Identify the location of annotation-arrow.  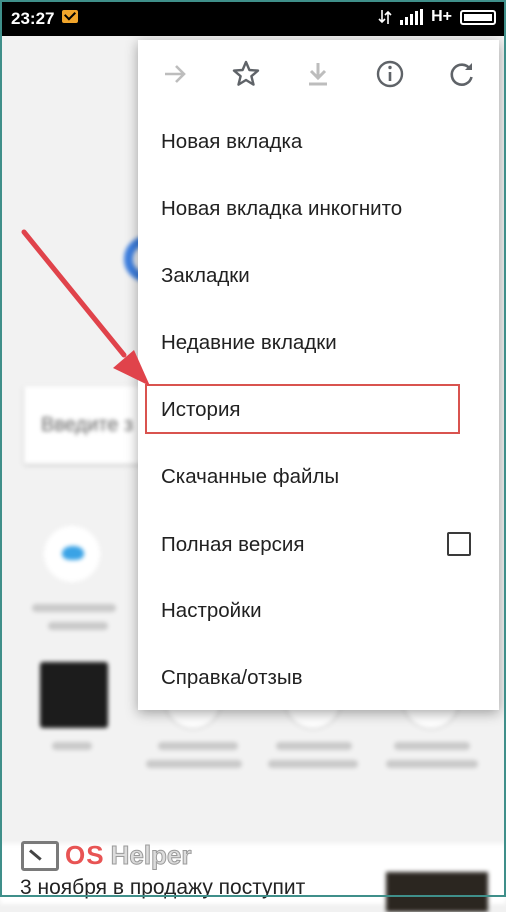
(85, 307).